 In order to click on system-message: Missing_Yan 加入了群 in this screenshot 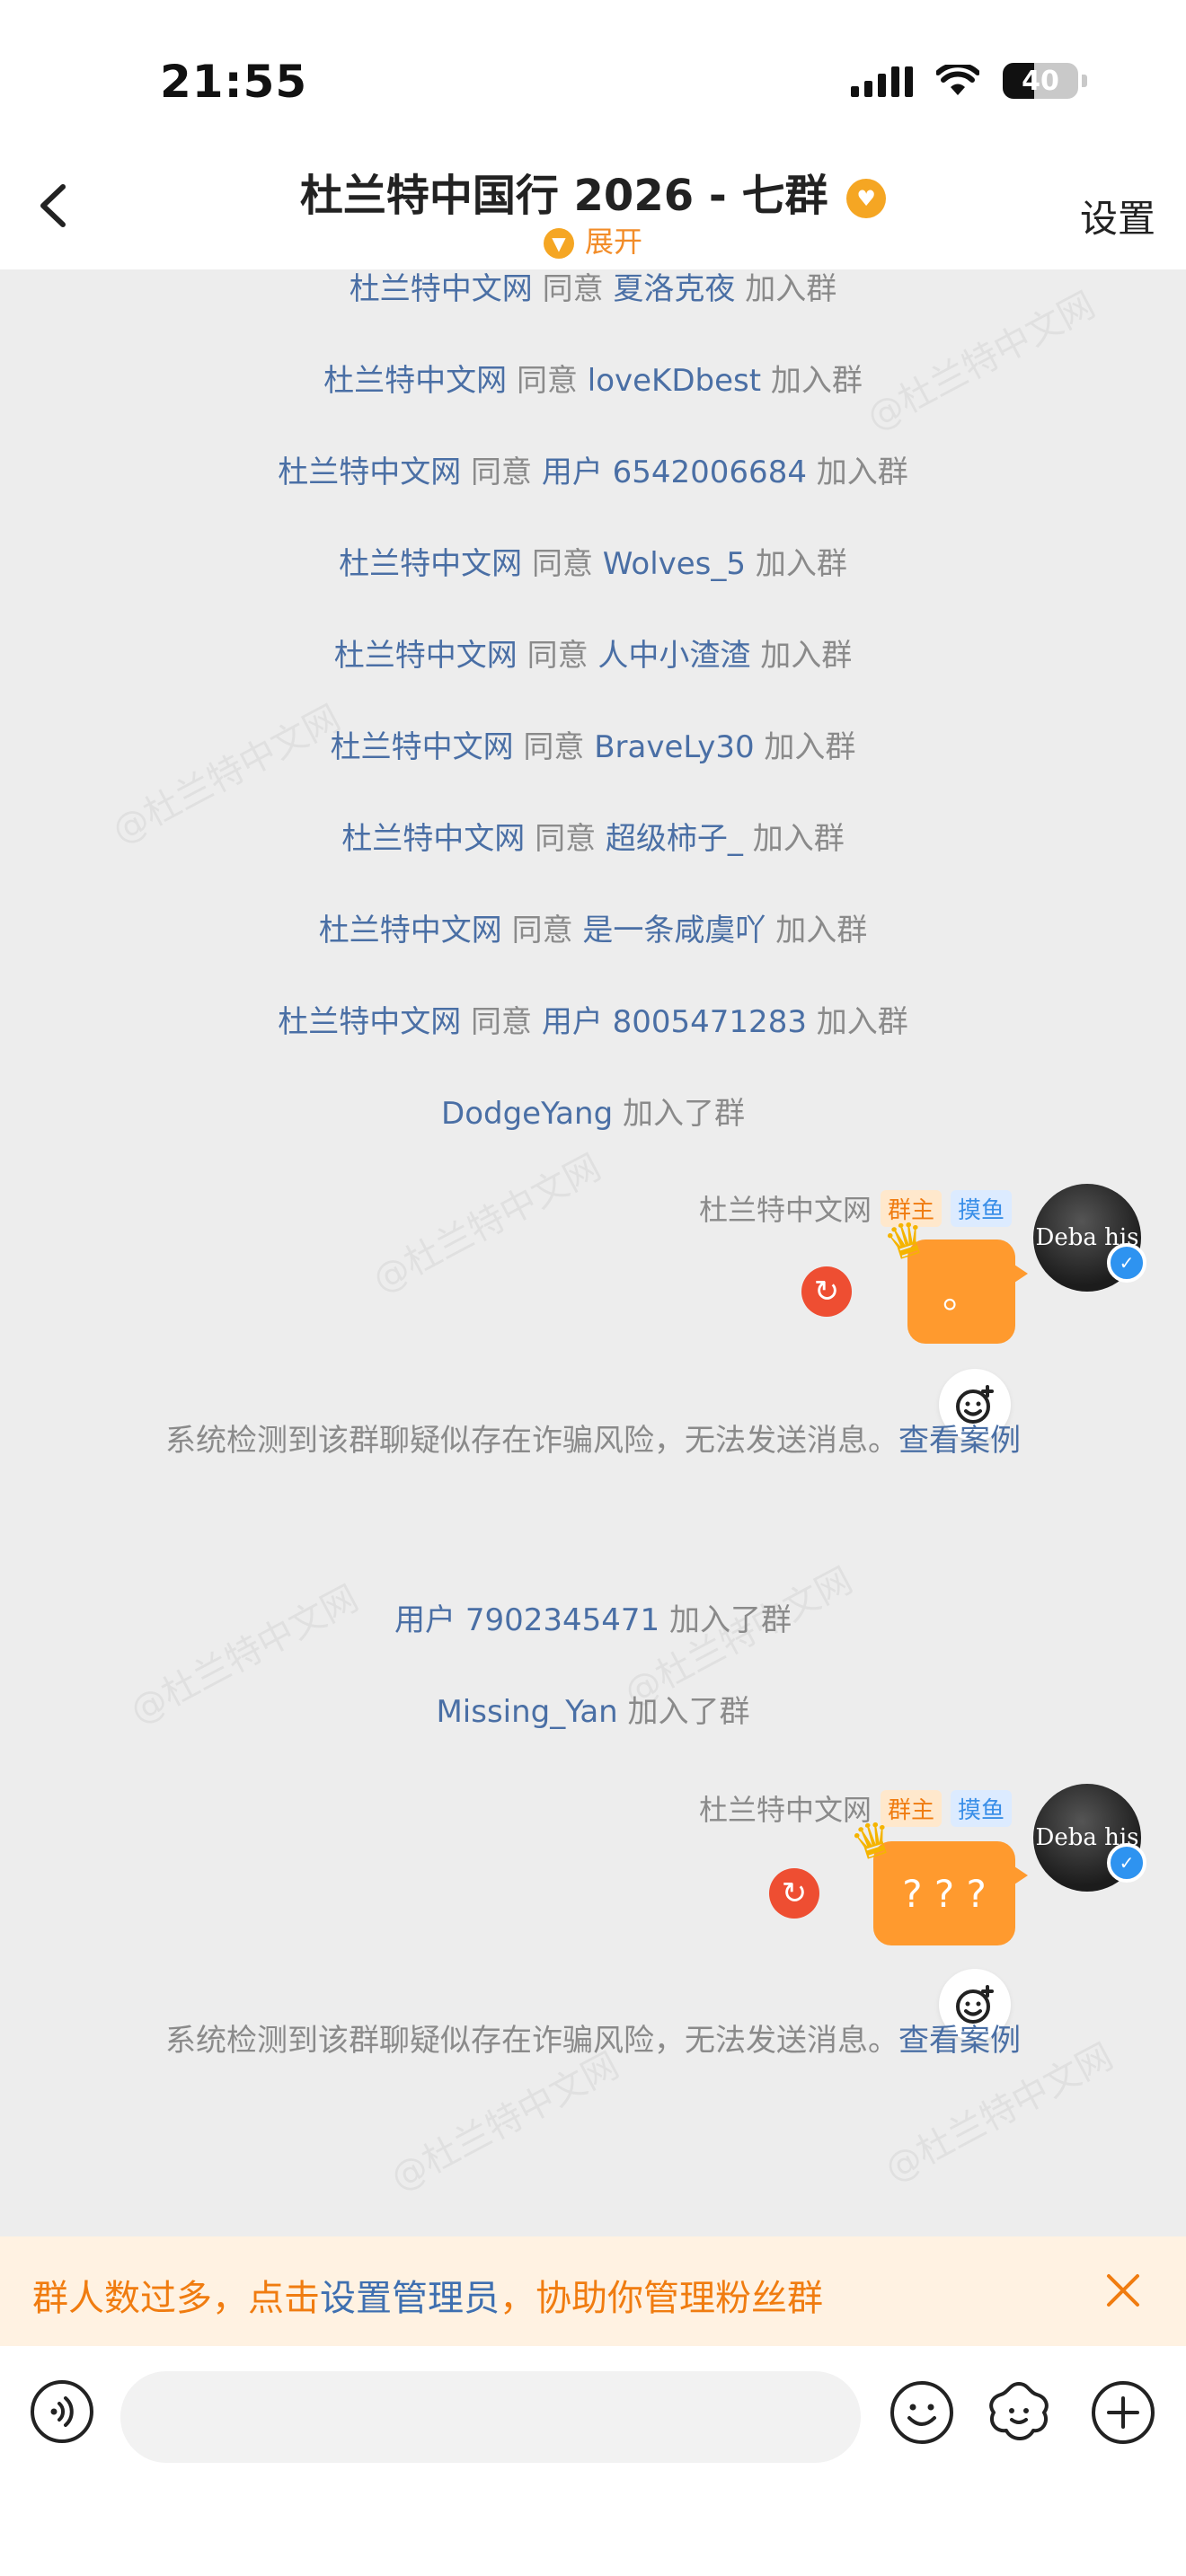, I will do `click(593, 1712)`.